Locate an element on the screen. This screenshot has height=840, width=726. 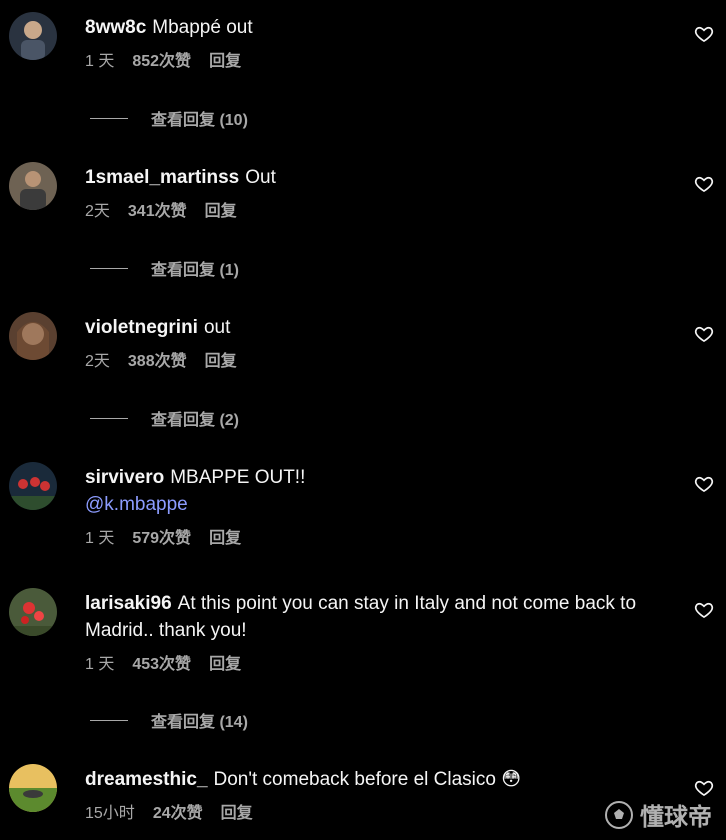
comment-text: sirvivero MBAPPE OUT!! is located at coordinates (375, 477).